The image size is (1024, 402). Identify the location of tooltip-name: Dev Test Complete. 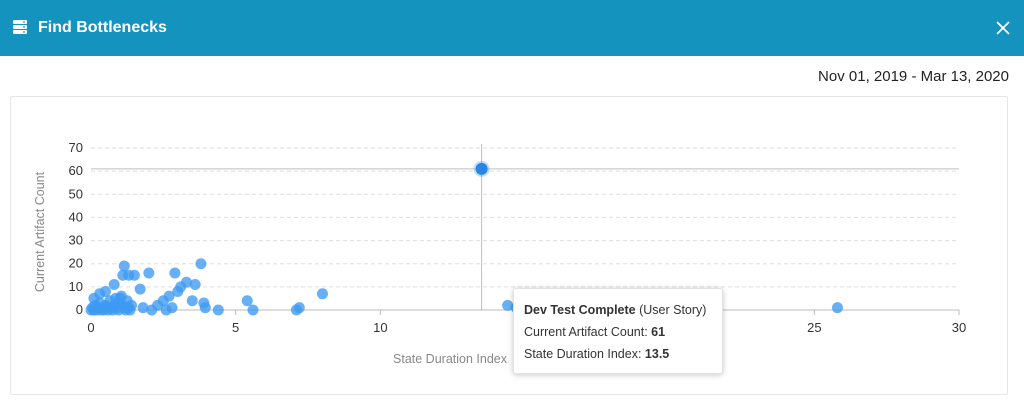
(580, 310).